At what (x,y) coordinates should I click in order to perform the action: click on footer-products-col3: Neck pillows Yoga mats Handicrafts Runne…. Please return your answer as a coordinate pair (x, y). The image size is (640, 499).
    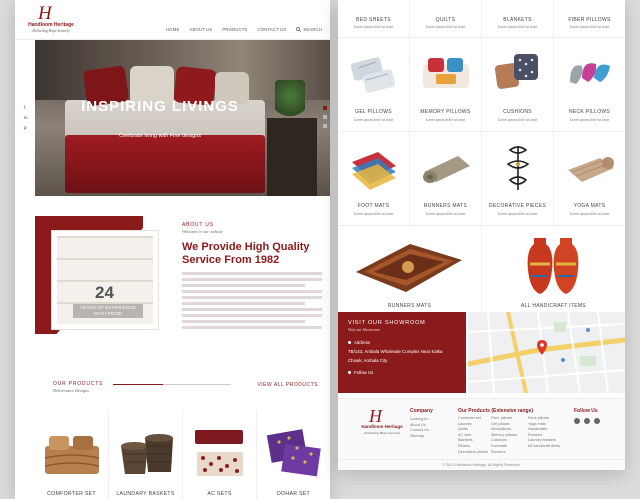
    Looking at the image, I should click on (544, 433).